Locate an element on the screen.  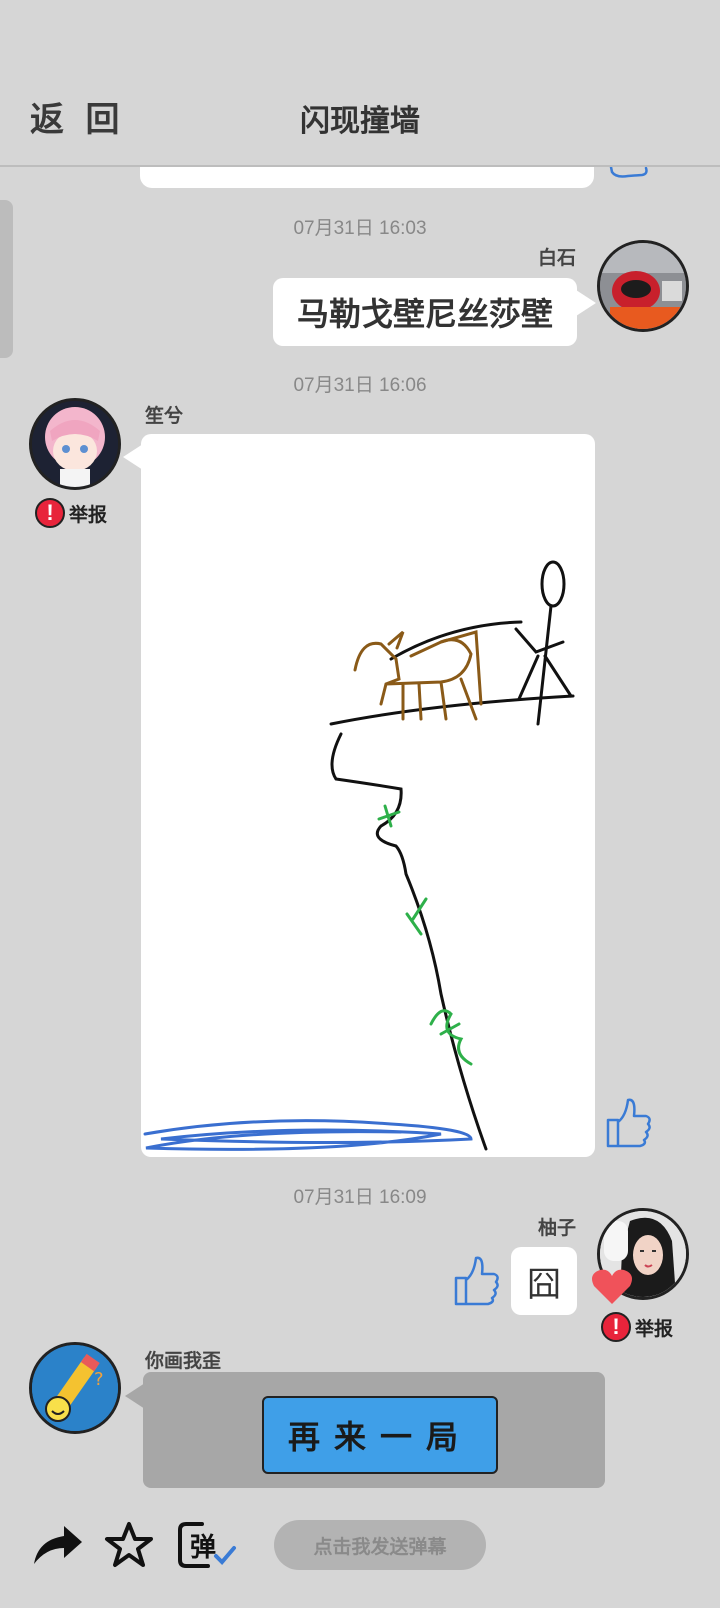
danmu-icon: 弹 is located at coordinates (207, 1545).